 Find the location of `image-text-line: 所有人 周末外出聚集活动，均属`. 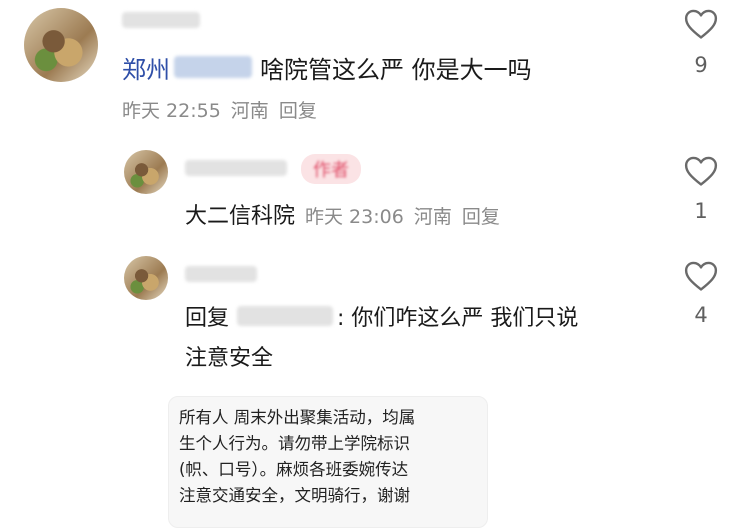

image-text-line: 所有人 周末外出聚集活动，均属 is located at coordinates (297, 417).